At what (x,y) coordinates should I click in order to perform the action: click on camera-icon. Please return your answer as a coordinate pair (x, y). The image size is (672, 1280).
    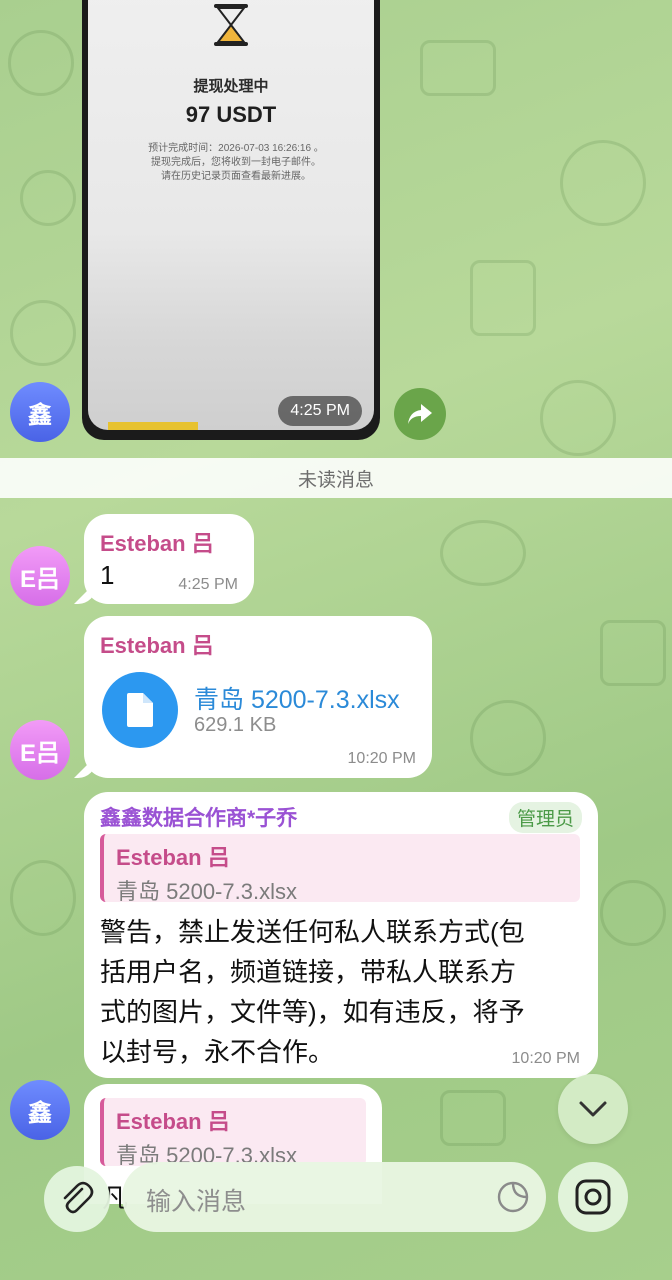
    Looking at the image, I should click on (593, 1197).